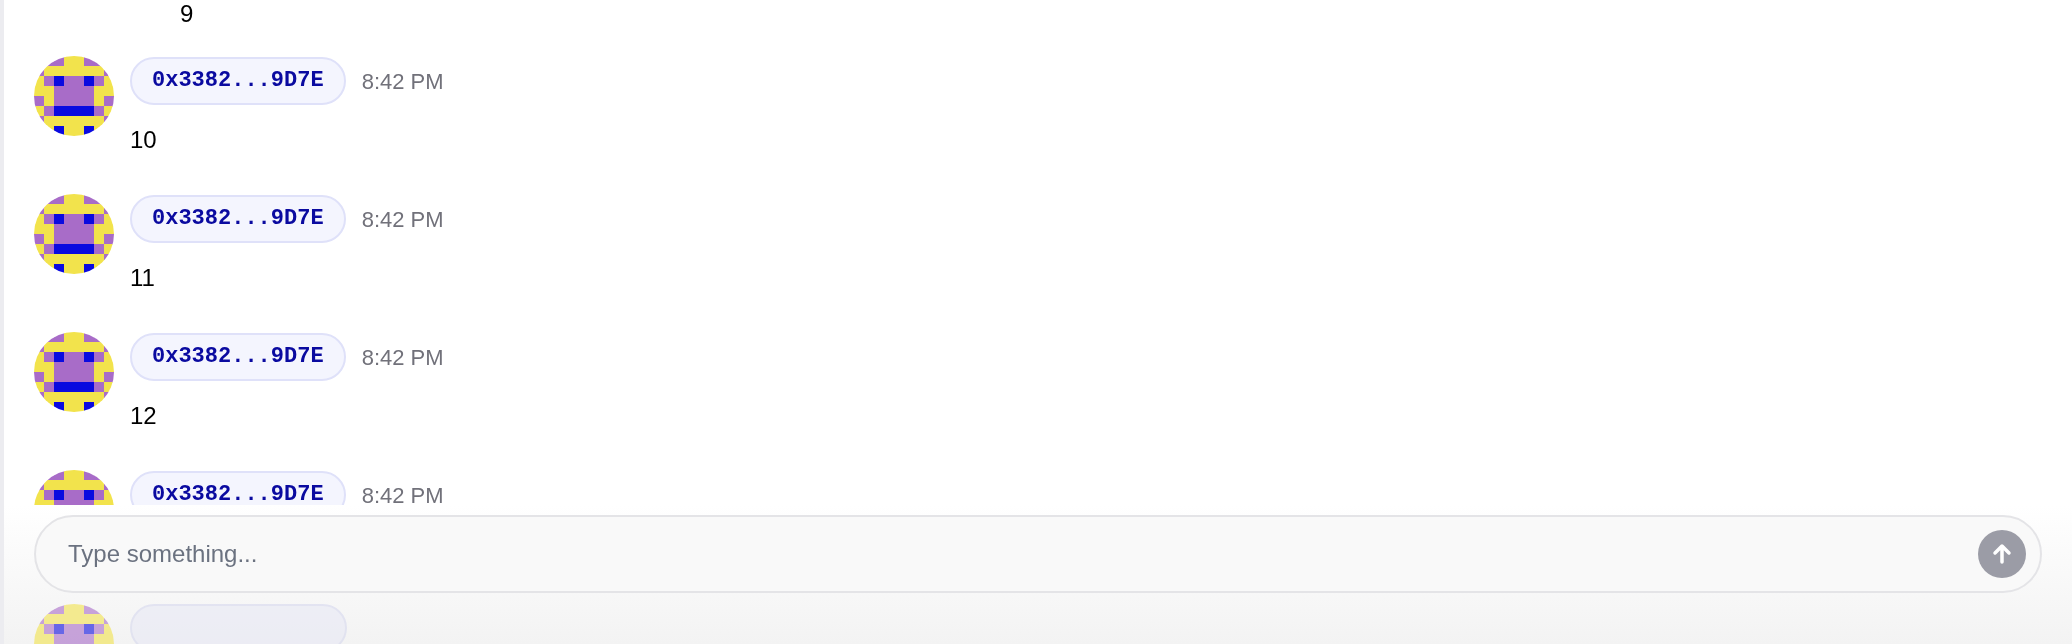 Image resolution: width=2072 pixels, height=644 pixels. What do you see at coordinates (187, 14) in the screenshot?
I see `message-text: 9` at bounding box center [187, 14].